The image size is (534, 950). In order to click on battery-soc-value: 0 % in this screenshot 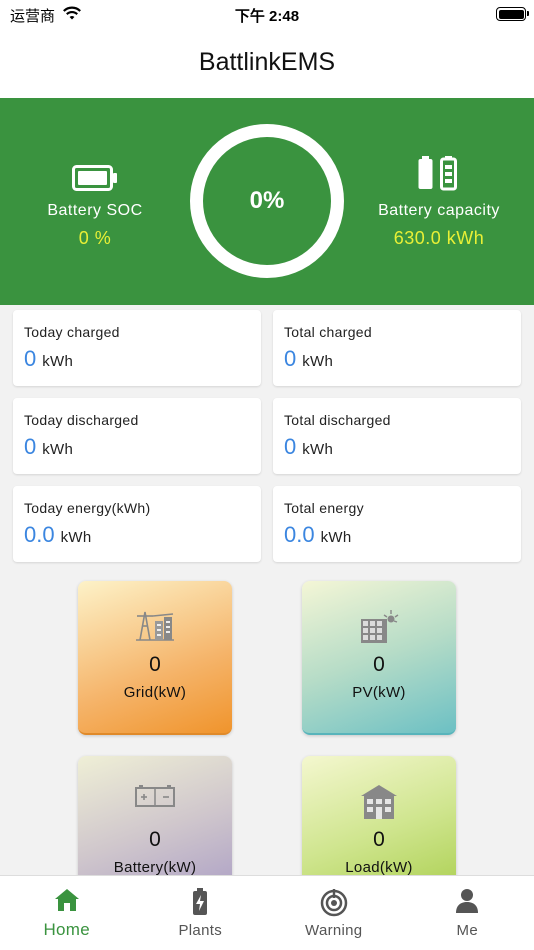, I will do `click(95, 238)`.